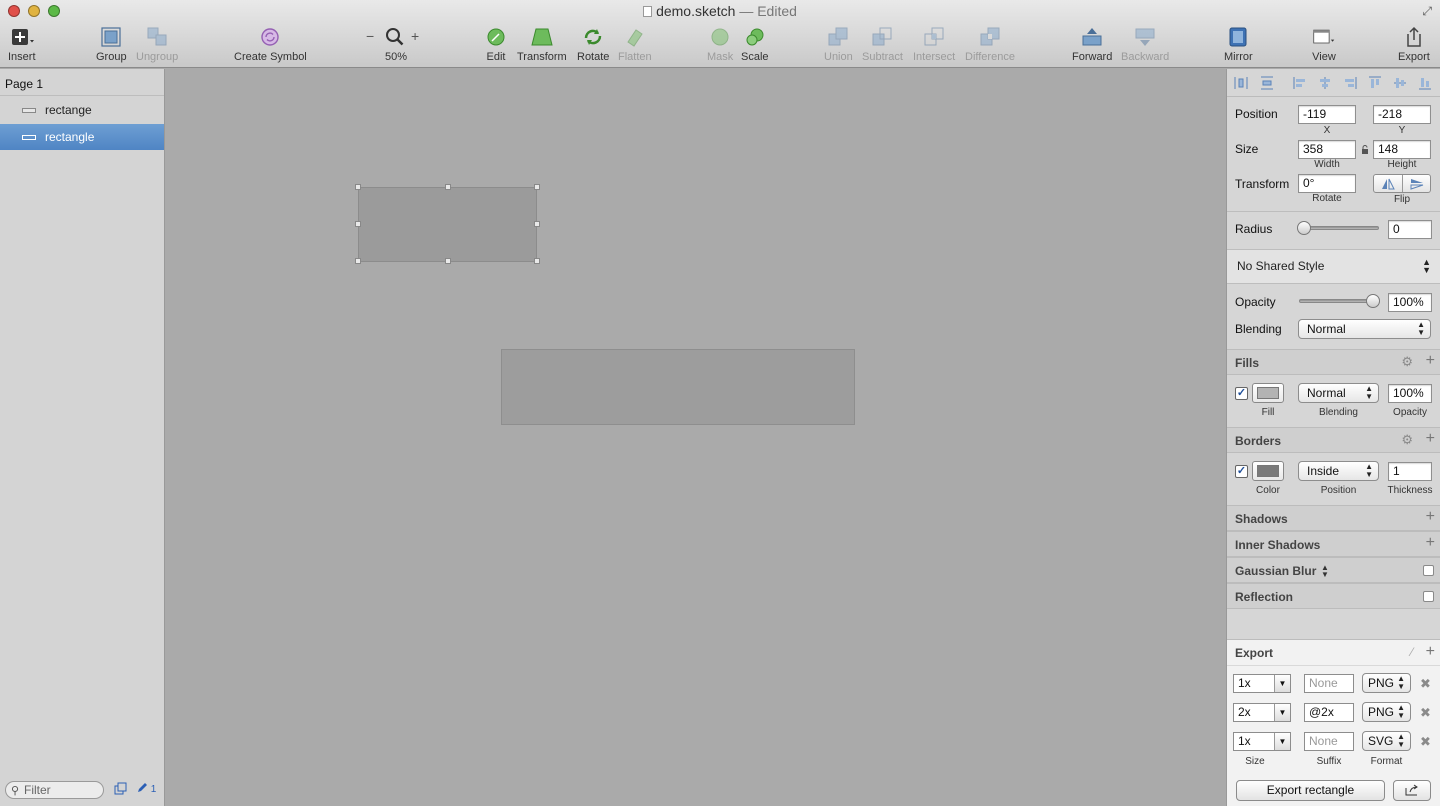 This screenshot has width=1440, height=806. I want to click on group-button: Group, so click(111, 44).